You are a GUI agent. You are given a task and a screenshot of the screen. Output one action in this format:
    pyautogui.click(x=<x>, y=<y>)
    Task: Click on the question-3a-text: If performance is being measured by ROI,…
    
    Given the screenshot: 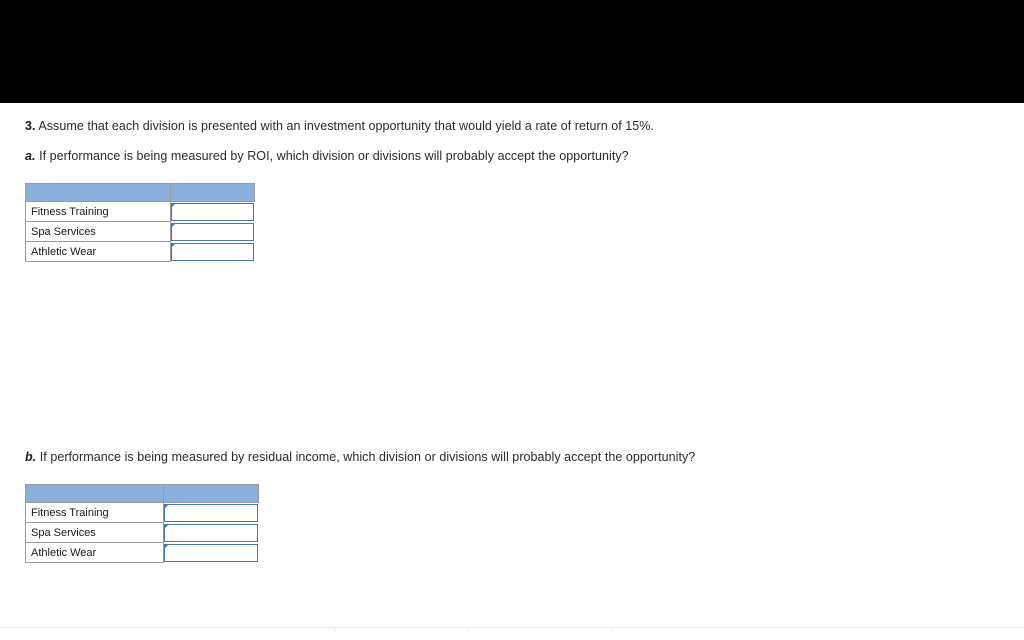 What is the action you would take?
    pyautogui.click(x=334, y=156)
    